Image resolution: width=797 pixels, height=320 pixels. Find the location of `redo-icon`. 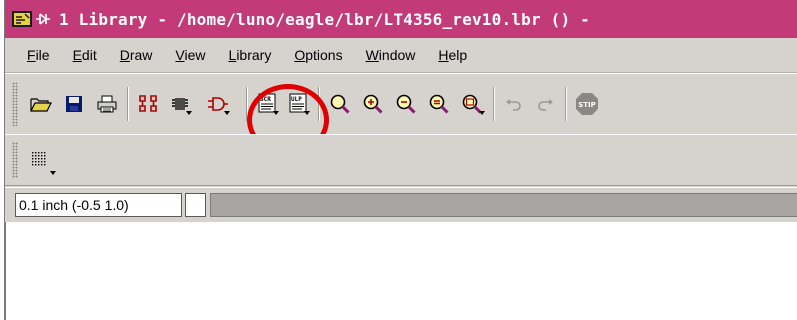

redo-icon is located at coordinates (545, 104).